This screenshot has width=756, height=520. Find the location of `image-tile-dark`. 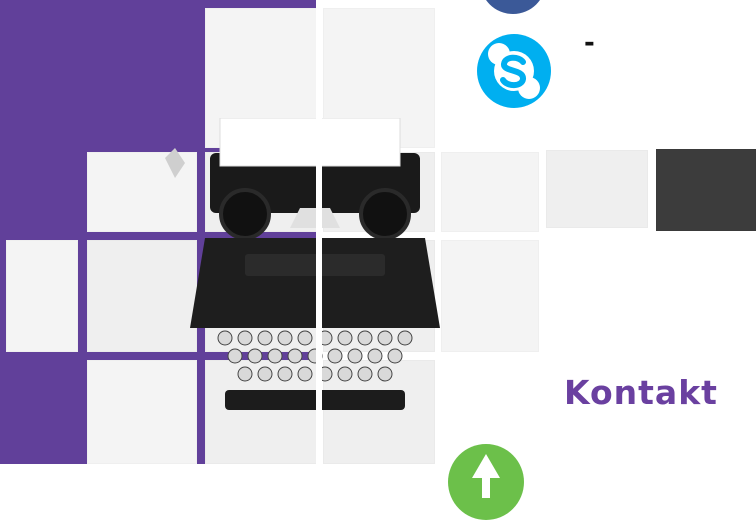

image-tile-dark is located at coordinates (706, 190).